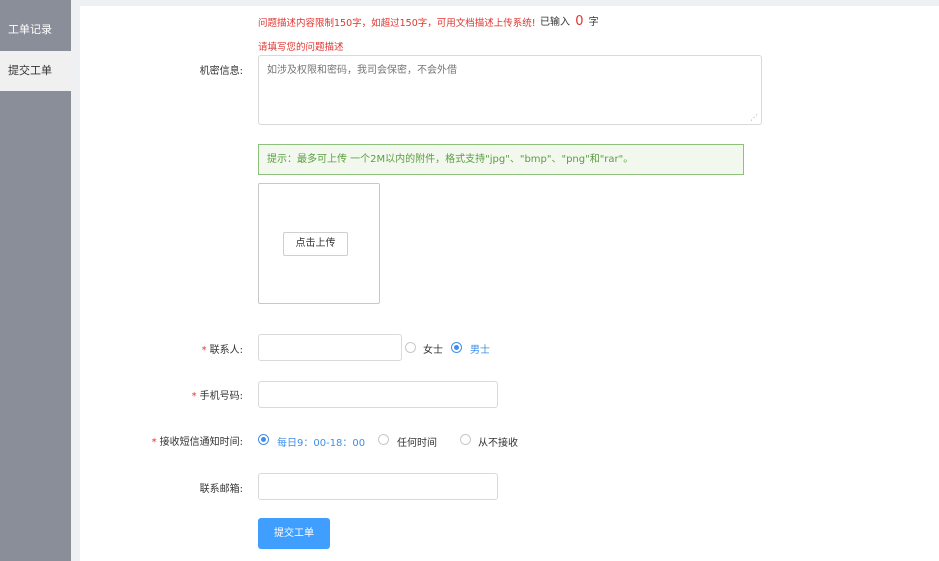 This screenshot has height=561, width=939. Describe the element at coordinates (579, 21) in the screenshot. I see `char-counter-value: 0` at that location.